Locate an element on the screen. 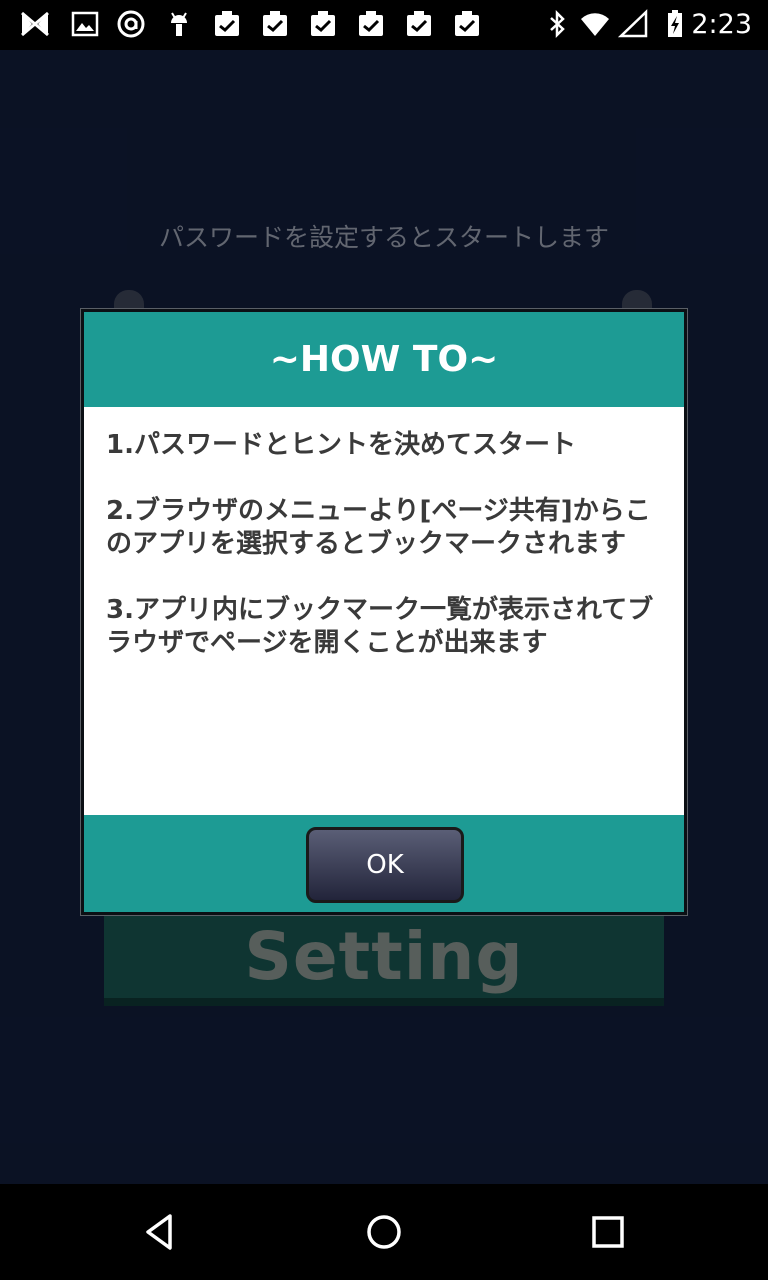  how-to-step-1: 1.パスワードとヒントを決めてスタート is located at coordinates (341, 445).